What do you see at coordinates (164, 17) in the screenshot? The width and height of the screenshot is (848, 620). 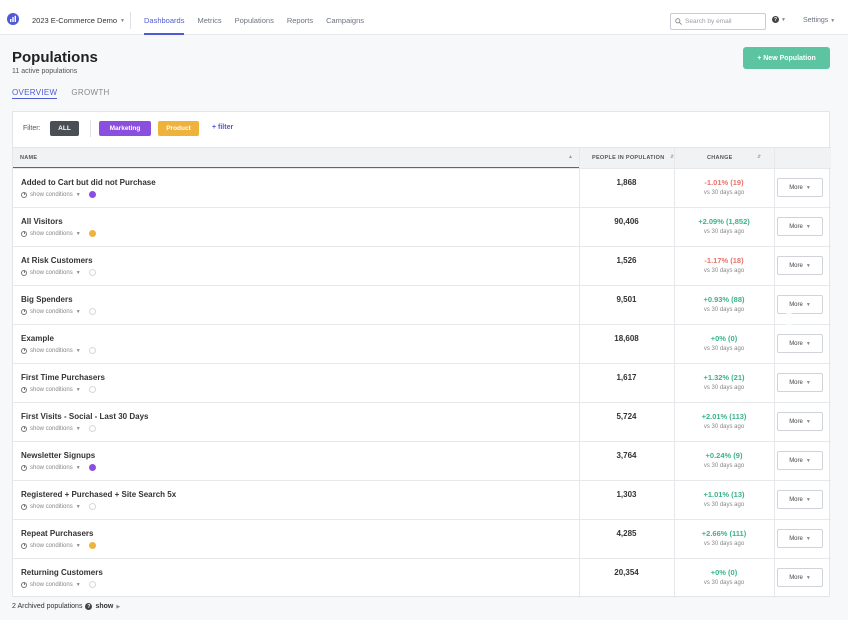 I see `nav-dashboards: Dashboards` at bounding box center [164, 17].